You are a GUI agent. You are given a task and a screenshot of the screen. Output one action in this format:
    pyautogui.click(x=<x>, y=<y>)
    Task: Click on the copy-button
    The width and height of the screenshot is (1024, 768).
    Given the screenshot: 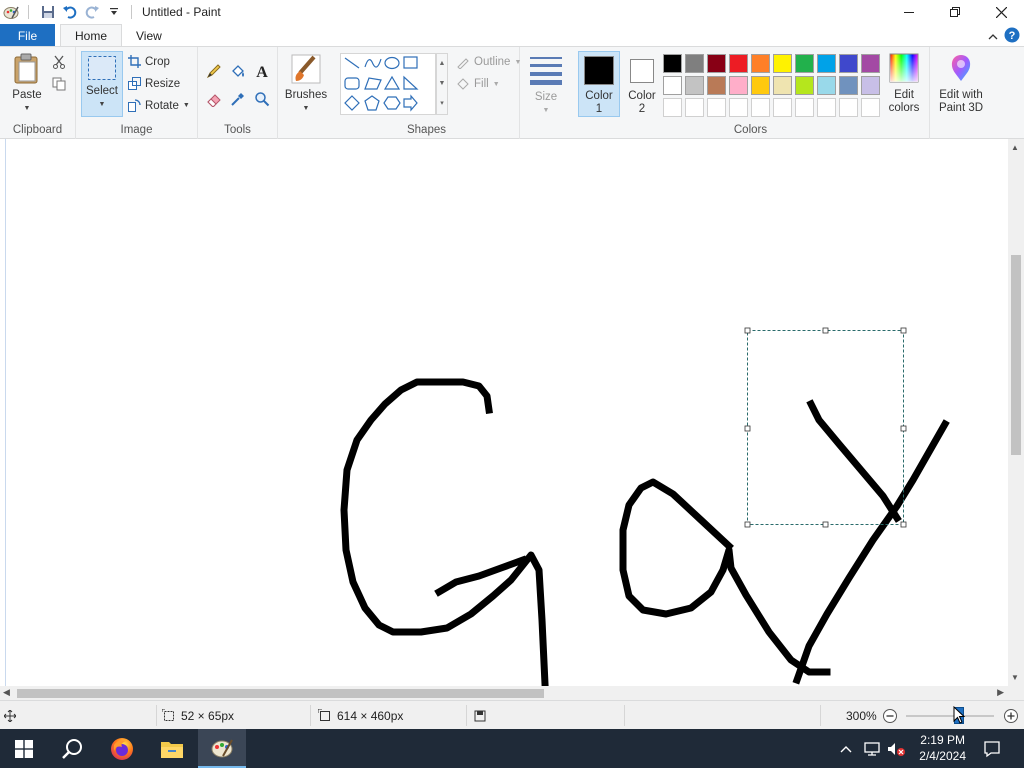 What is the action you would take?
    pyautogui.click(x=59, y=84)
    